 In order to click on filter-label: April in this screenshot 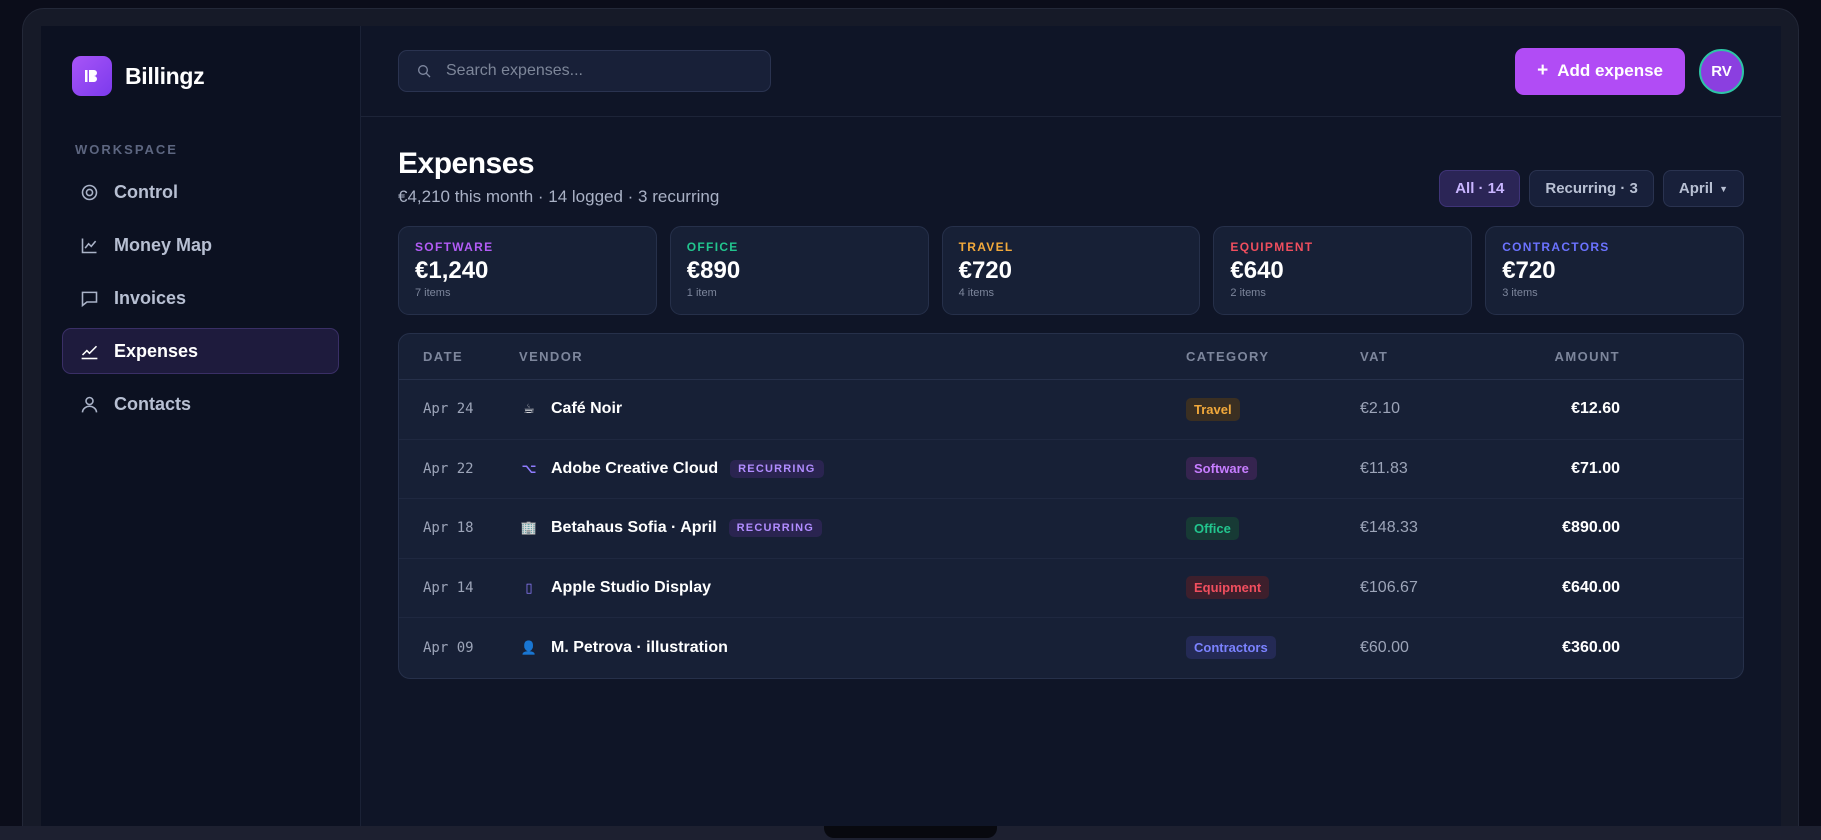, I will do `click(1696, 188)`.